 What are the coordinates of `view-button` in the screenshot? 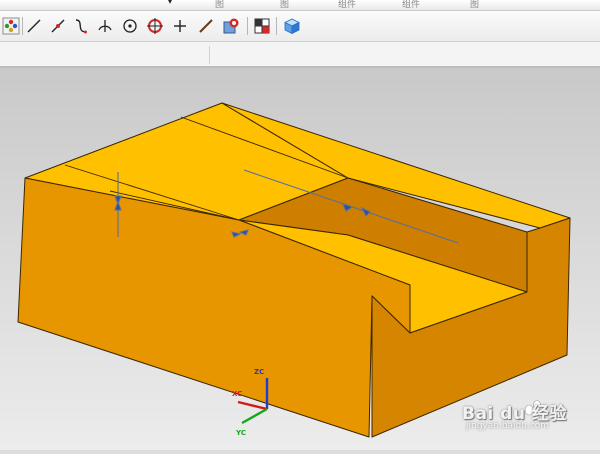 It's located at (231, 26).